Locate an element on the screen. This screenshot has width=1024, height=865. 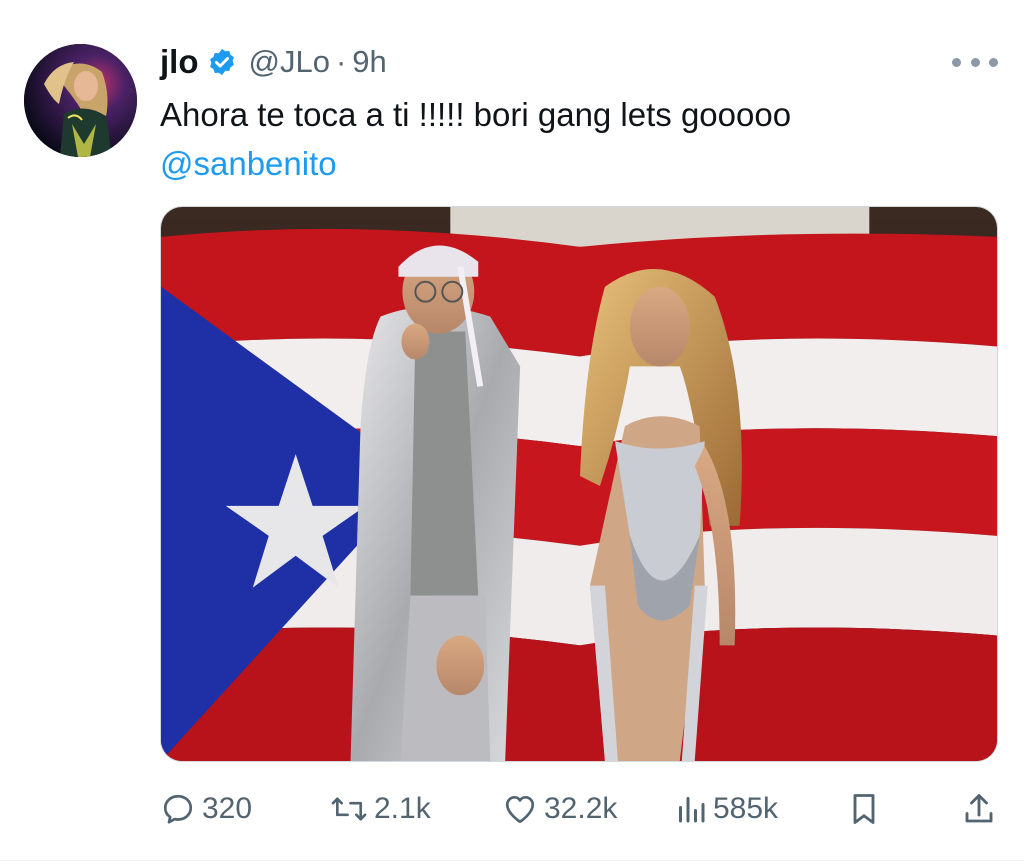
mention-link: @sanbenito is located at coordinates (248, 163).